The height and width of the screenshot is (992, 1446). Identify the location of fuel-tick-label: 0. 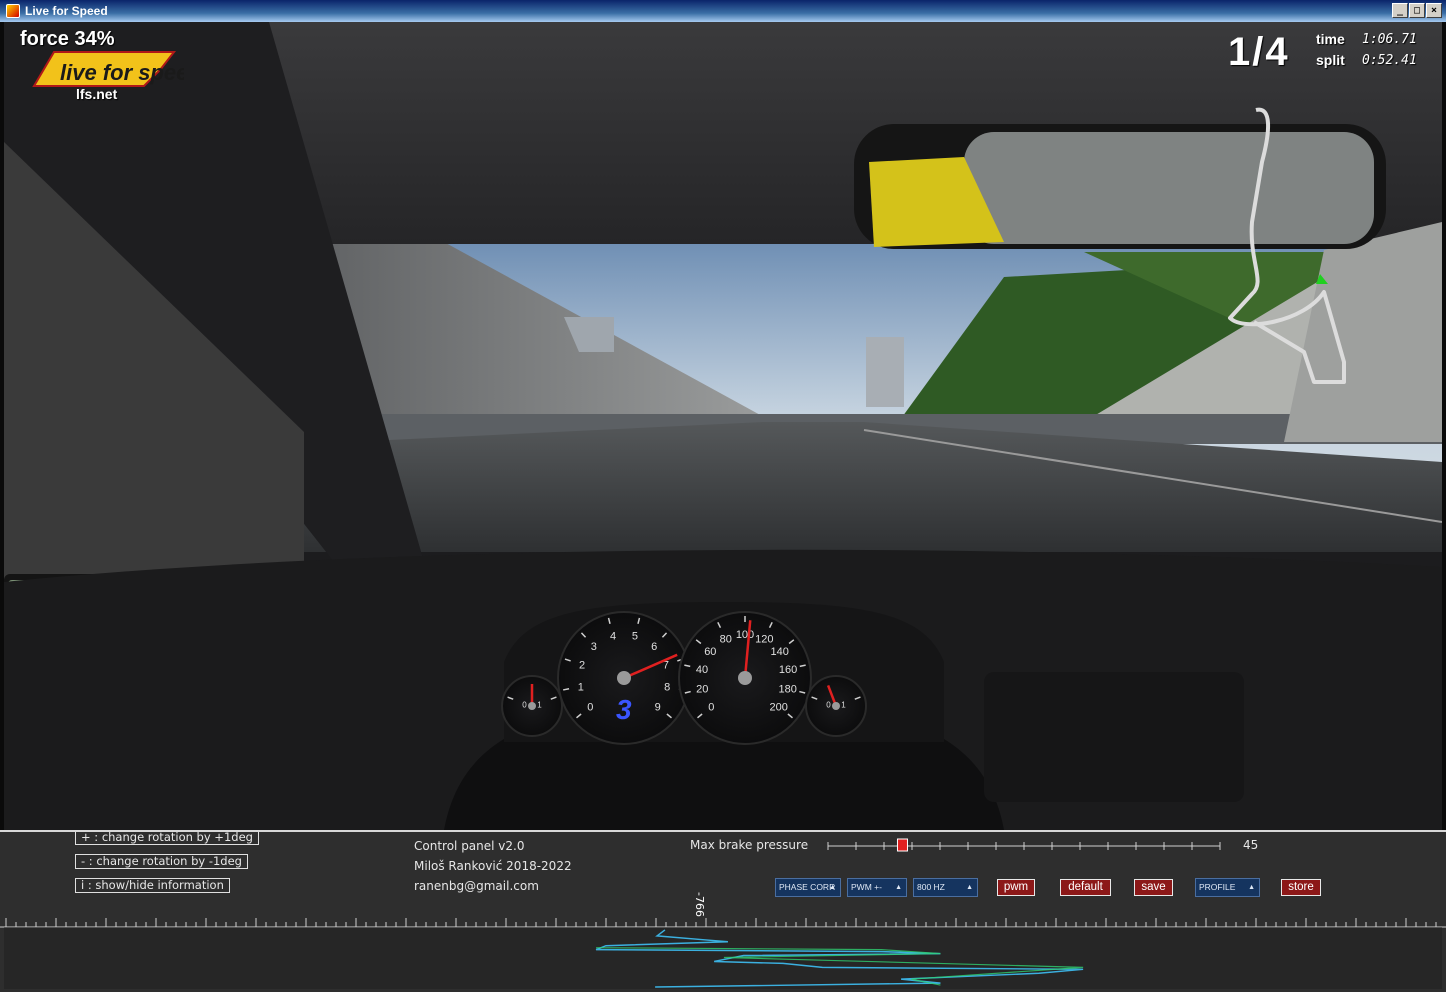
(828, 704).